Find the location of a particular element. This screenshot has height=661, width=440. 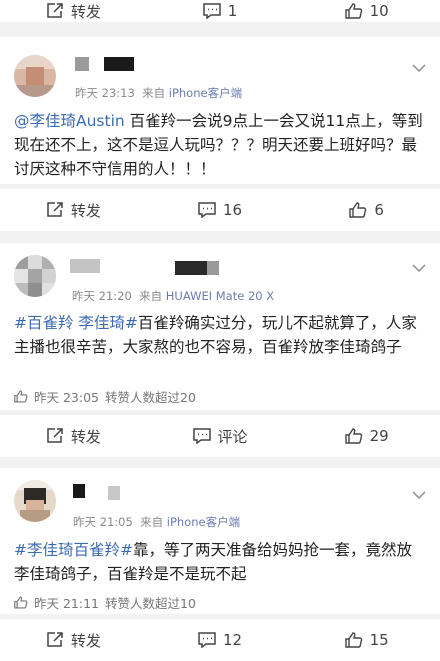

action-bar: 转发 16 6 is located at coordinates (220, 210).